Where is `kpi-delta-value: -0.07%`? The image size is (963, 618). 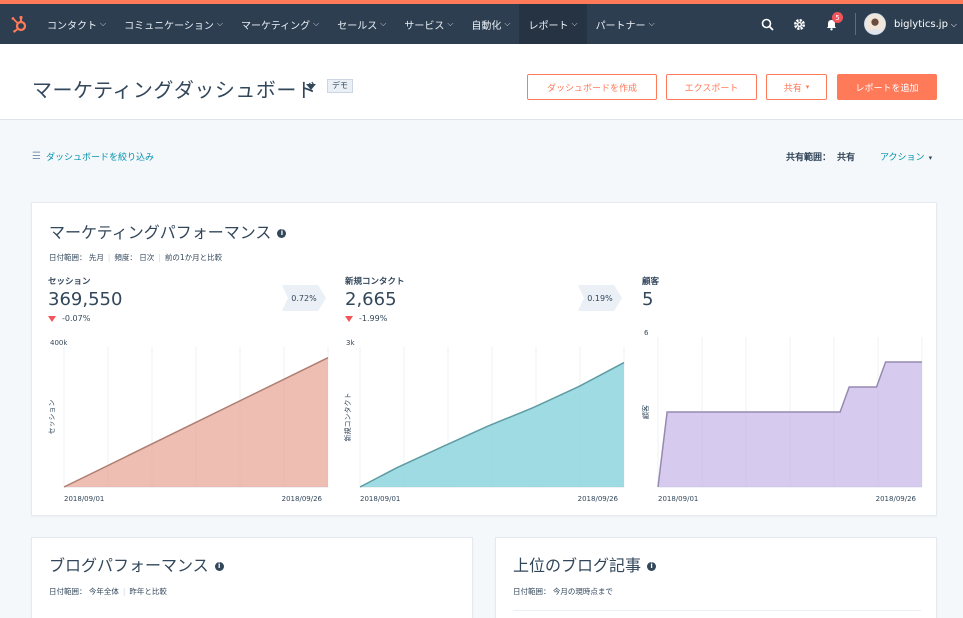
kpi-delta-value: -0.07% is located at coordinates (76, 318).